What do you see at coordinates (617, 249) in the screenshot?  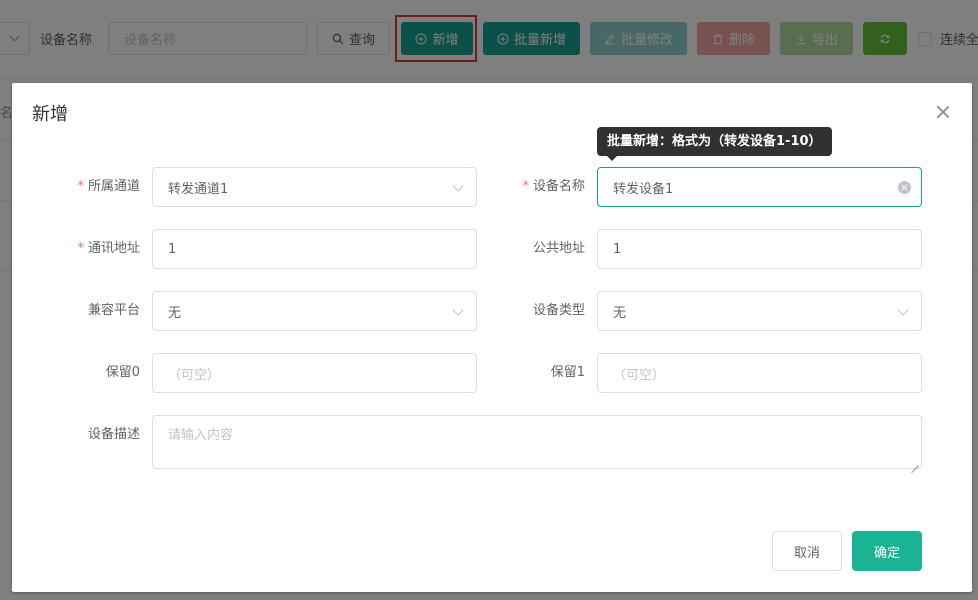 I see `public-address-input-value: 1` at bounding box center [617, 249].